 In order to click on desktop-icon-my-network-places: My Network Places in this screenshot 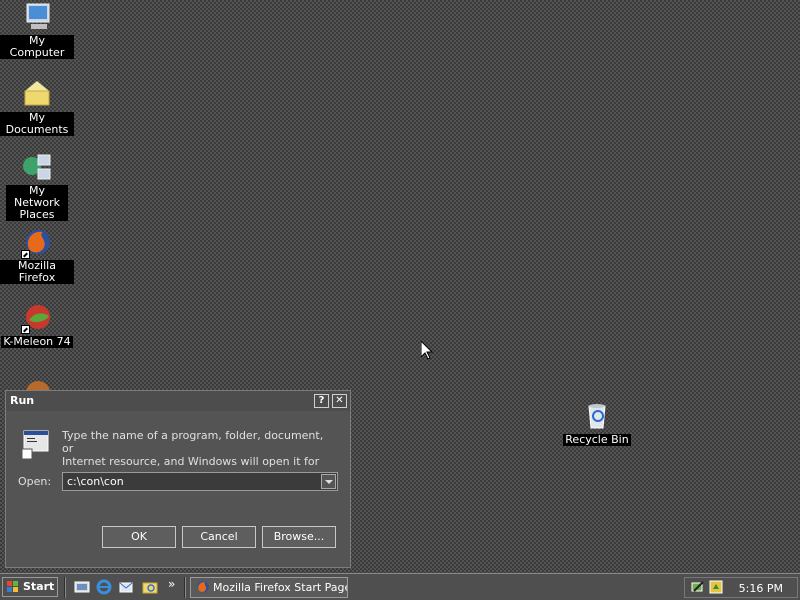, I will do `click(37, 186)`.